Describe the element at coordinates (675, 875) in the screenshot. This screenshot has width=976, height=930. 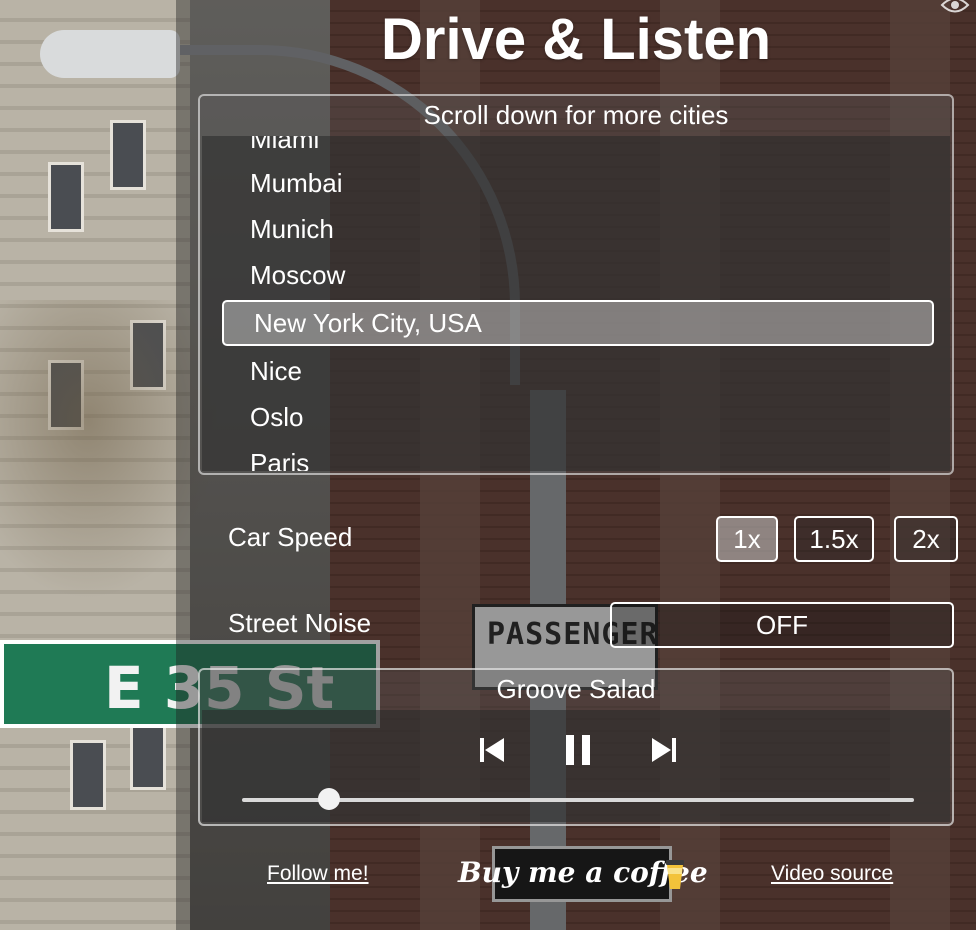
I see `coffee-cup-icon` at that location.